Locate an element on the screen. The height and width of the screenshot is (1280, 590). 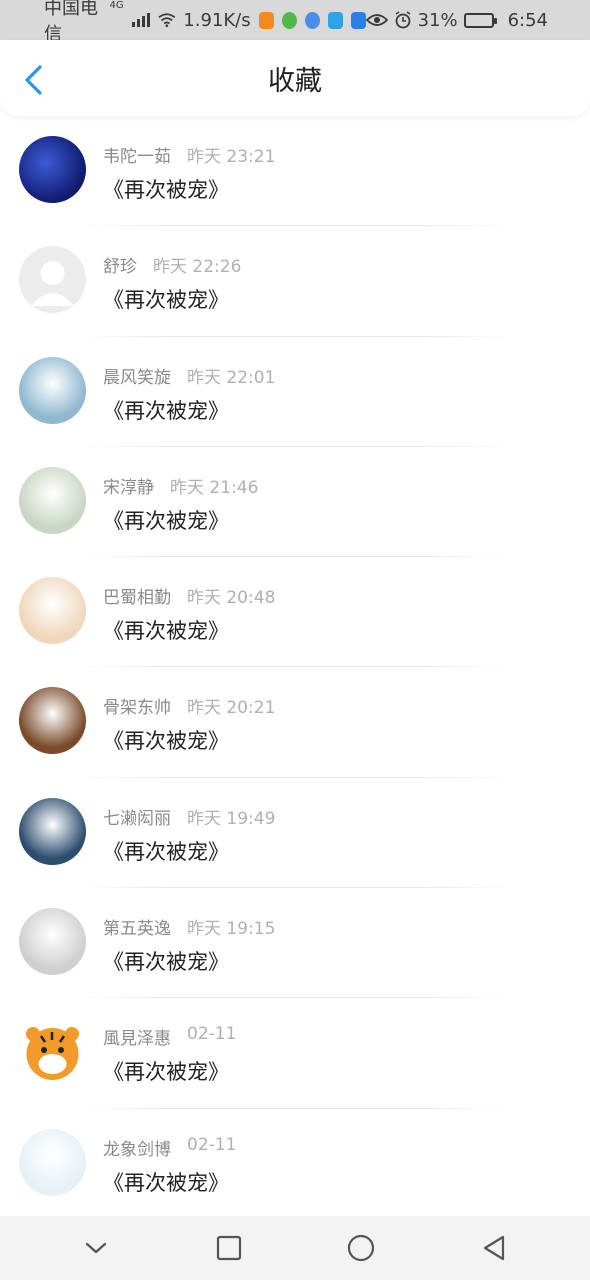
item-meta: 巴蜀相勤 昨天 20:48 is located at coordinates (189, 595).